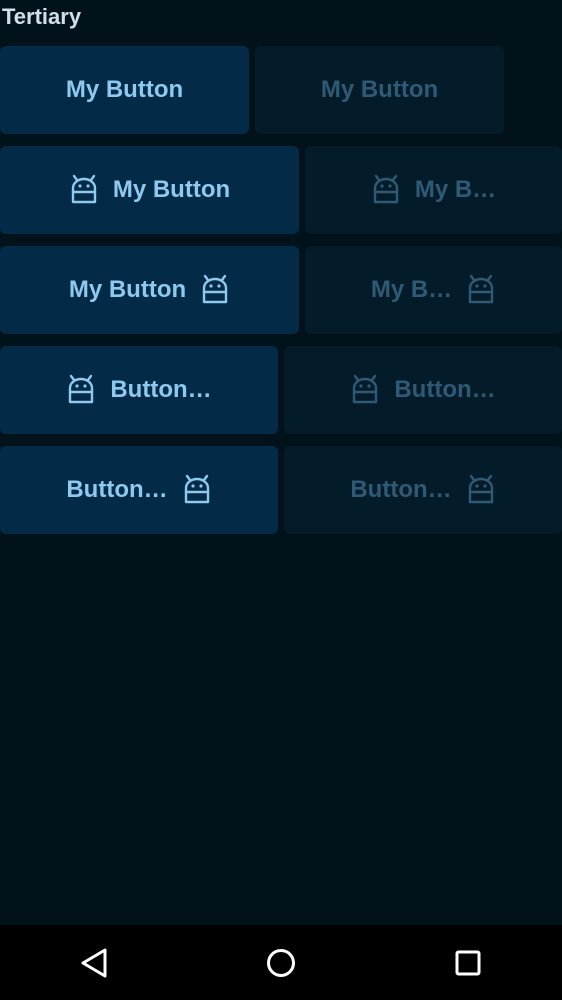 The width and height of the screenshot is (562, 1000). I want to click on recents-button, so click(468, 963).